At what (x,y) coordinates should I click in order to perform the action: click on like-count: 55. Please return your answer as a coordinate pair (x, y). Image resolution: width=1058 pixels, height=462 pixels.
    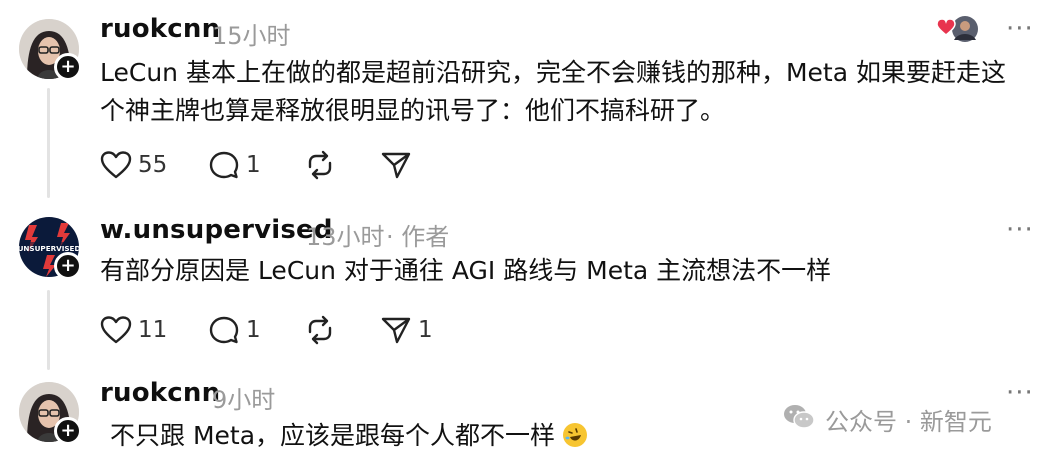
    Looking at the image, I should click on (153, 165).